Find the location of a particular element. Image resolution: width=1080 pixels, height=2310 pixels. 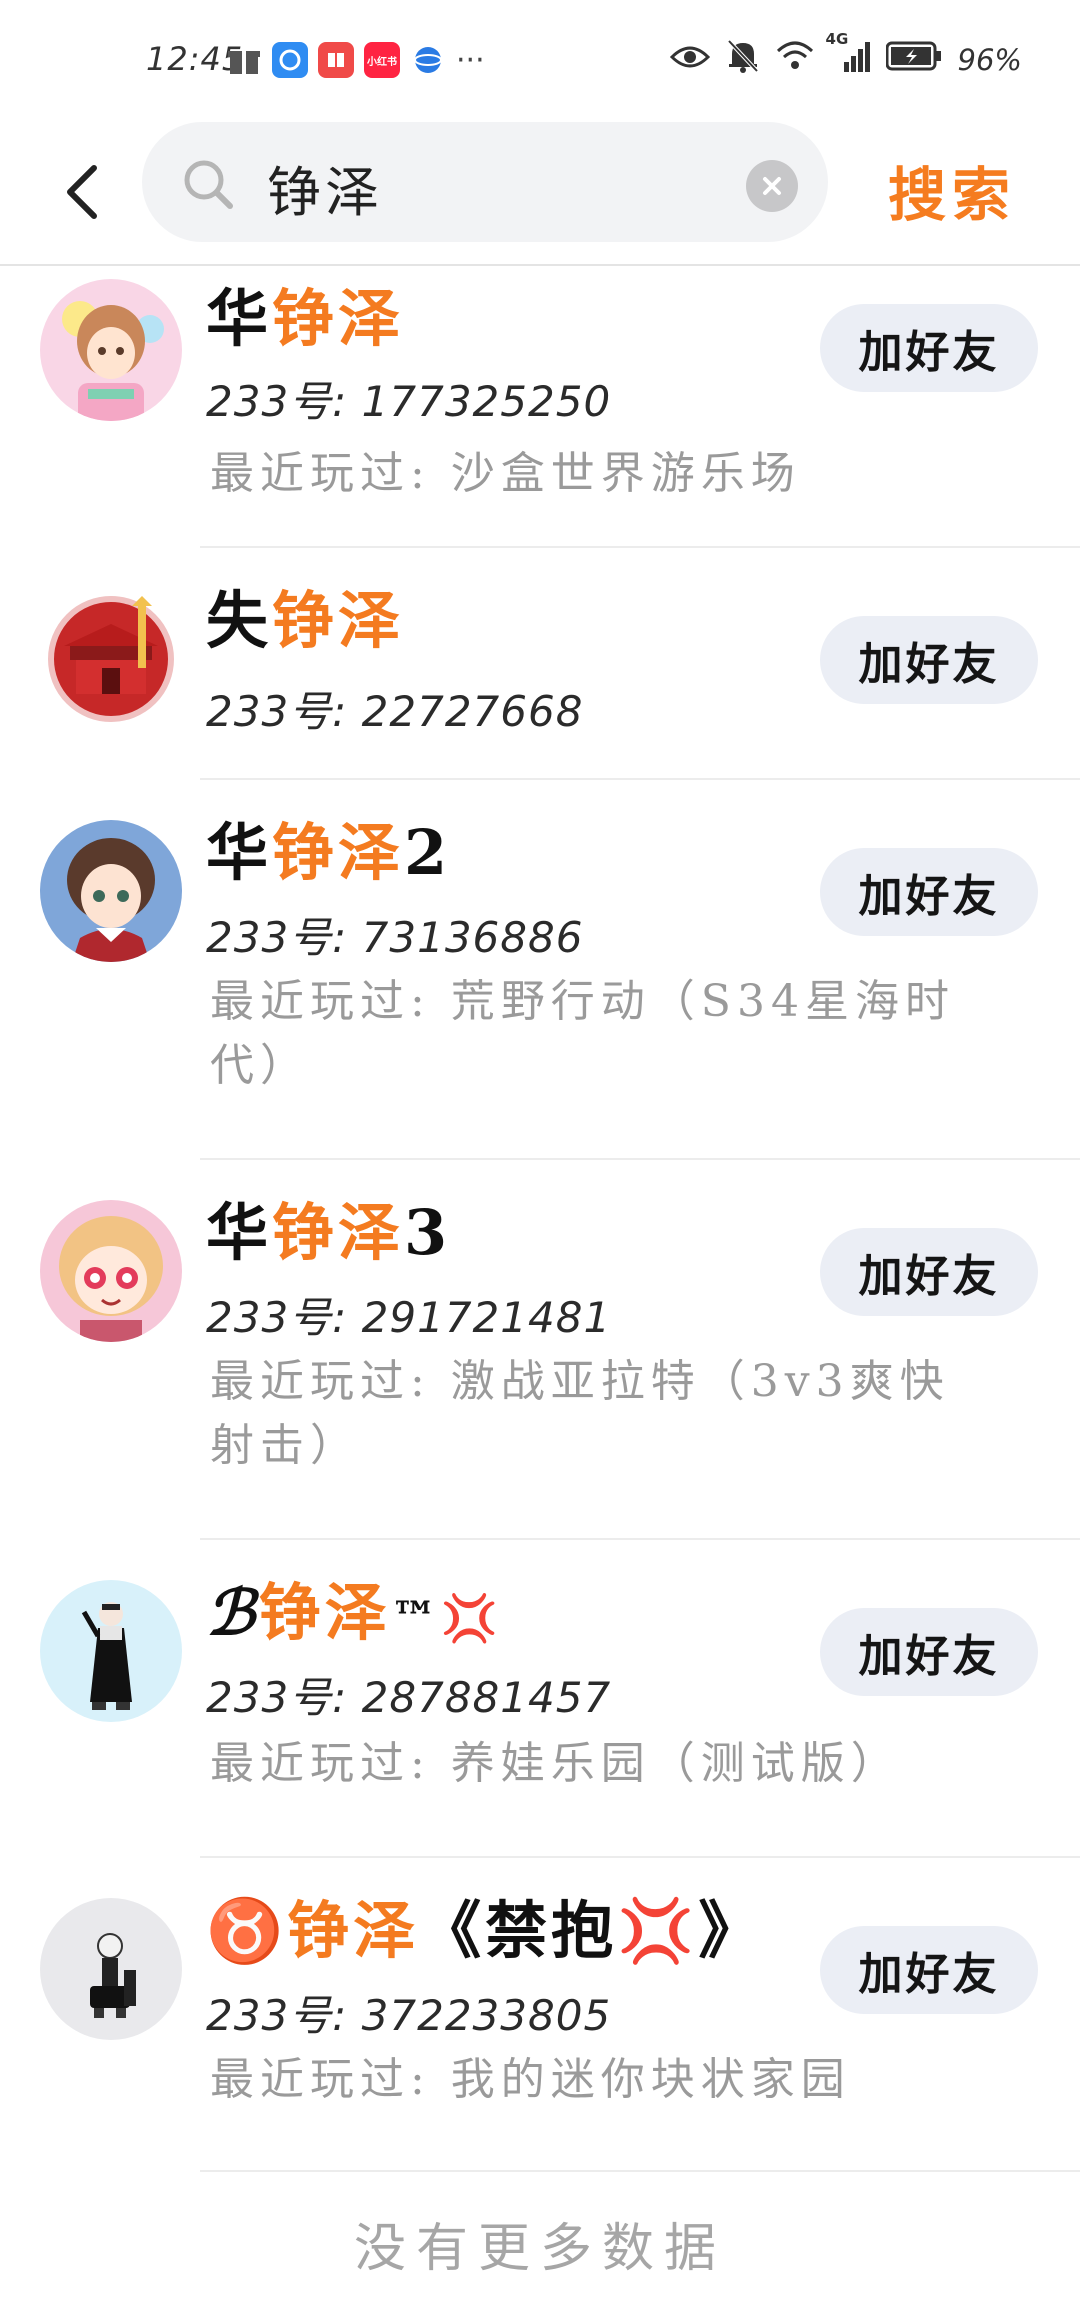

notification-icons: 小红书 ··· is located at coordinates (355, 60).